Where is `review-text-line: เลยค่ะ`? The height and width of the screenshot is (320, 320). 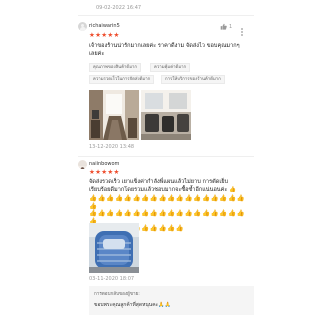 review-text-line: เลยค่ะ is located at coordinates (97, 54).